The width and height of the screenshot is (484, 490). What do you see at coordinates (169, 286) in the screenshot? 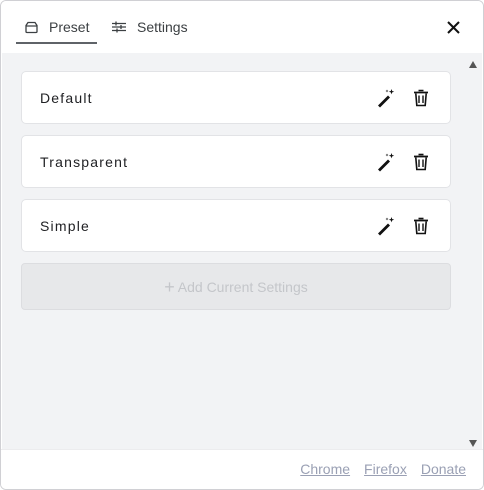
I see `plus-icon: +` at bounding box center [169, 286].